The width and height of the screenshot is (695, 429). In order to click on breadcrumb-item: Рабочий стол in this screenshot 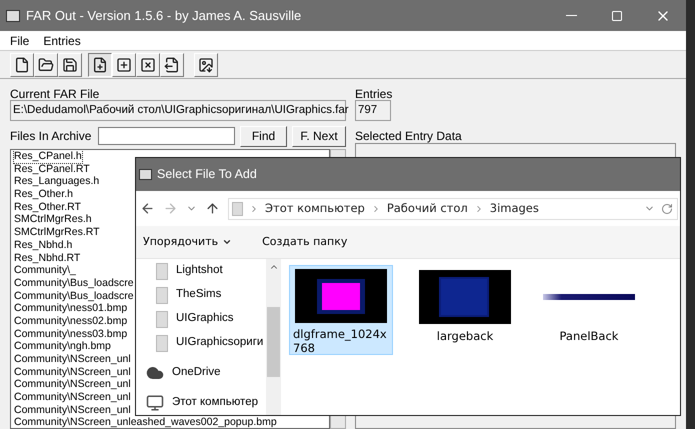, I will do `click(427, 209)`.